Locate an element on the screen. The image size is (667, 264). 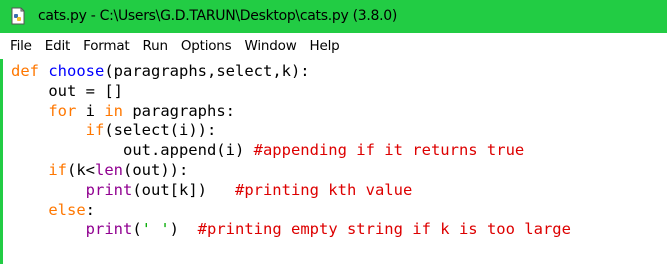
code-line: print(out[k]) #printing kth value is located at coordinates (291, 191).